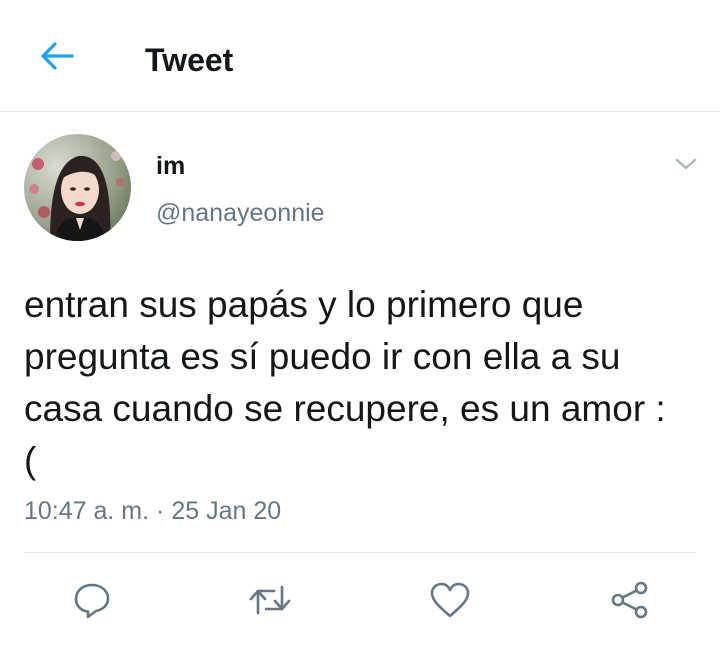 The height and width of the screenshot is (649, 720). I want to click on tweet-time: 10:47 a. m., so click(86, 511).